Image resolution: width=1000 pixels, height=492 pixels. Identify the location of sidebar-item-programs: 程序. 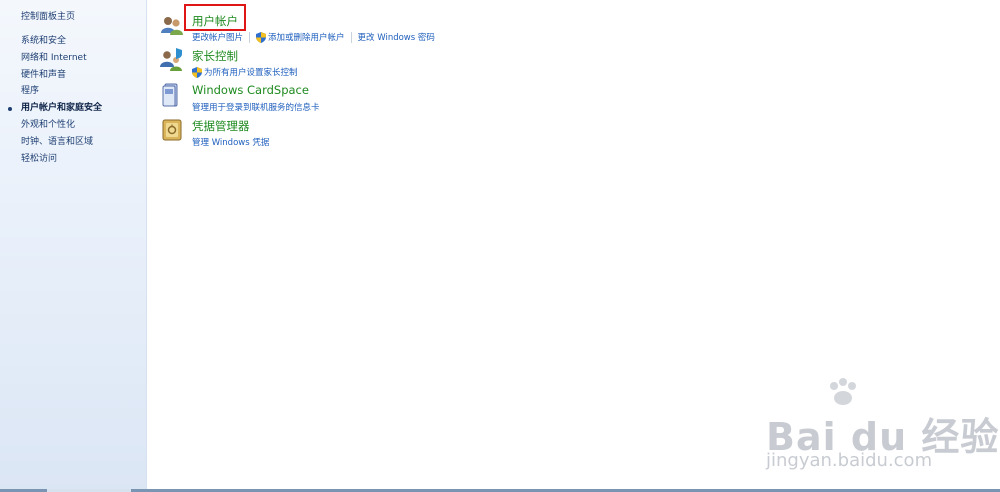
(61, 91).